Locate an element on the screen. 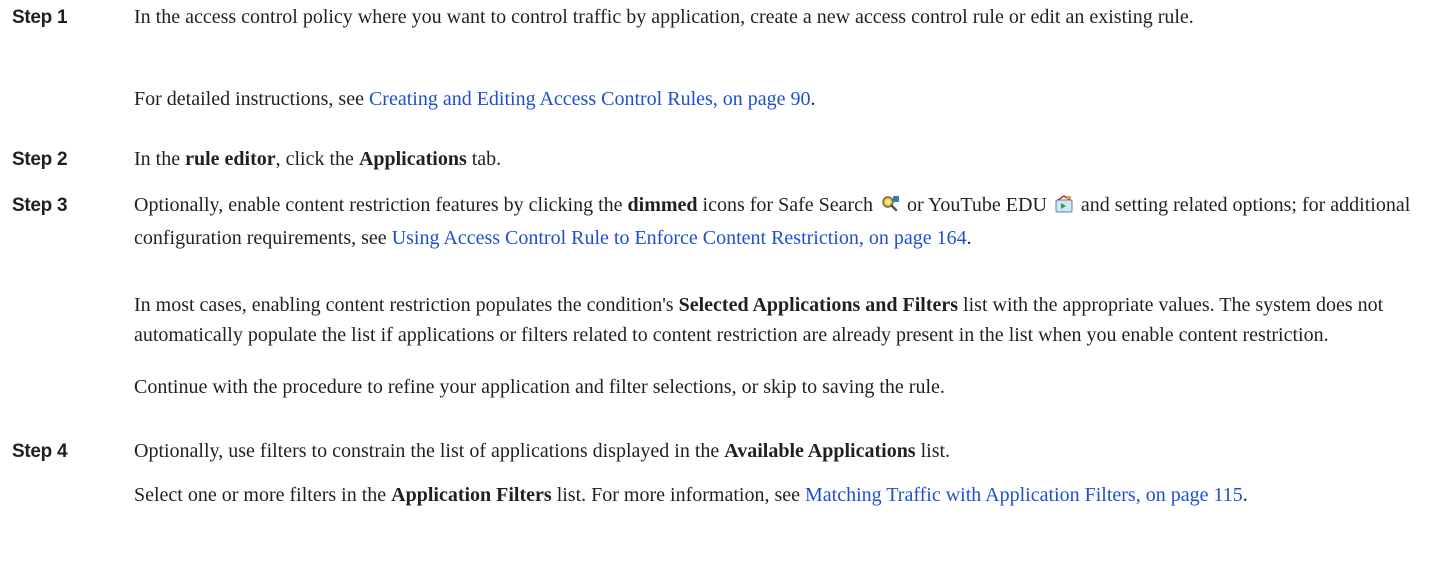  safe-search-icon is located at coordinates (890, 208).